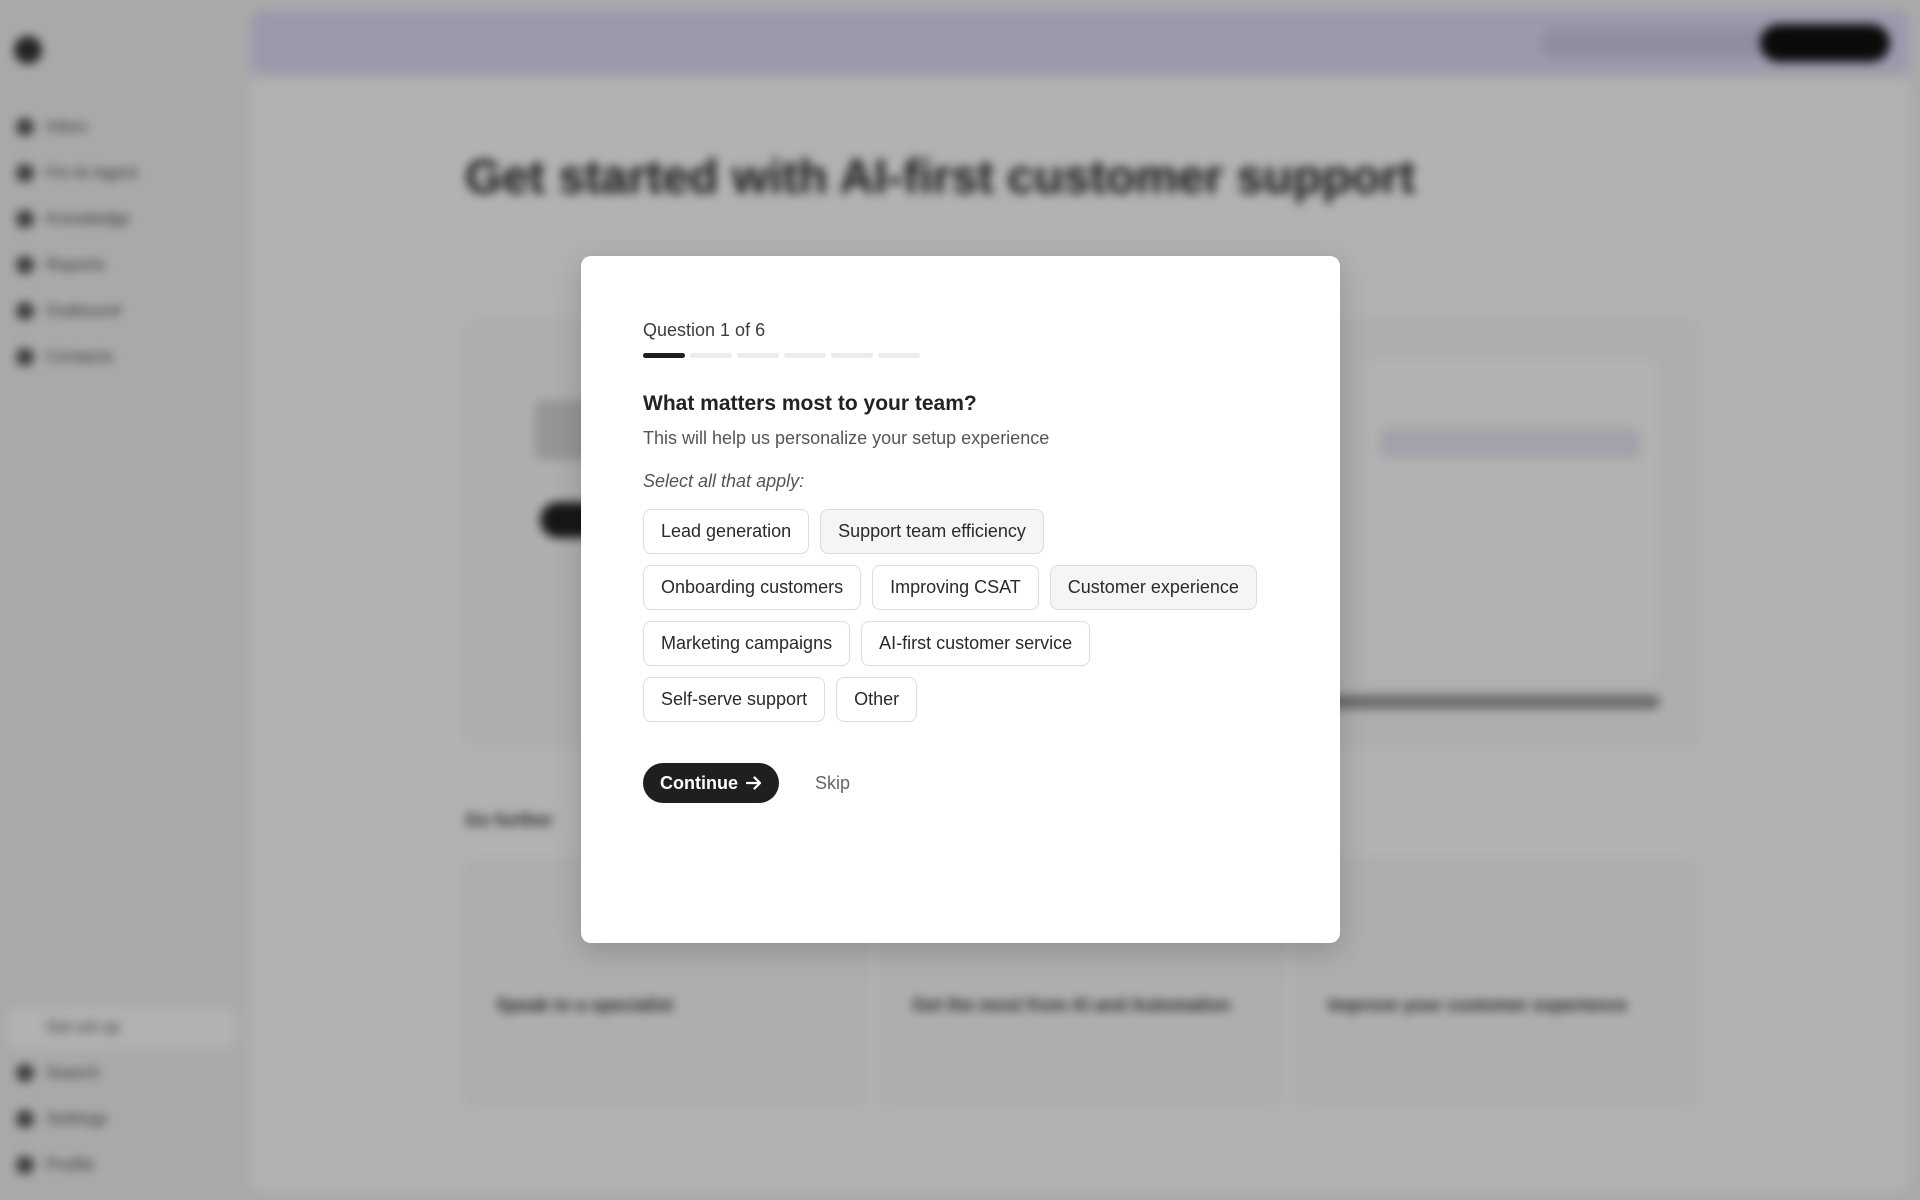  I want to click on option-improving-csat: Improving CSAT, so click(955, 587).